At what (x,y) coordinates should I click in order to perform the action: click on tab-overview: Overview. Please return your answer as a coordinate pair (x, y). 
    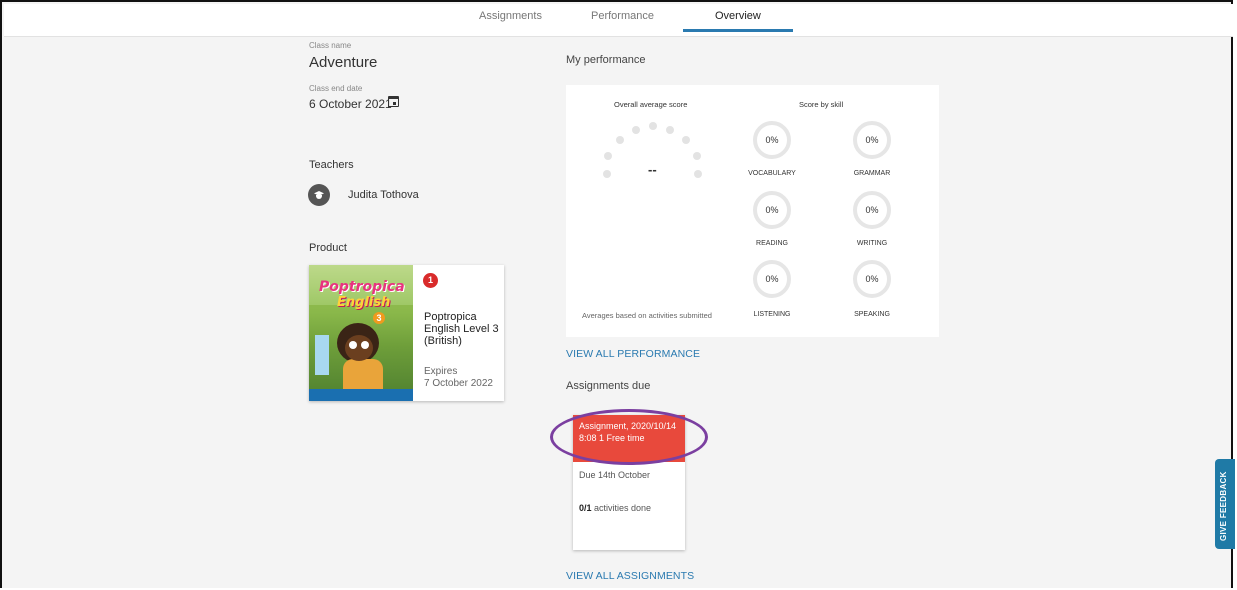
    Looking at the image, I should click on (738, 16).